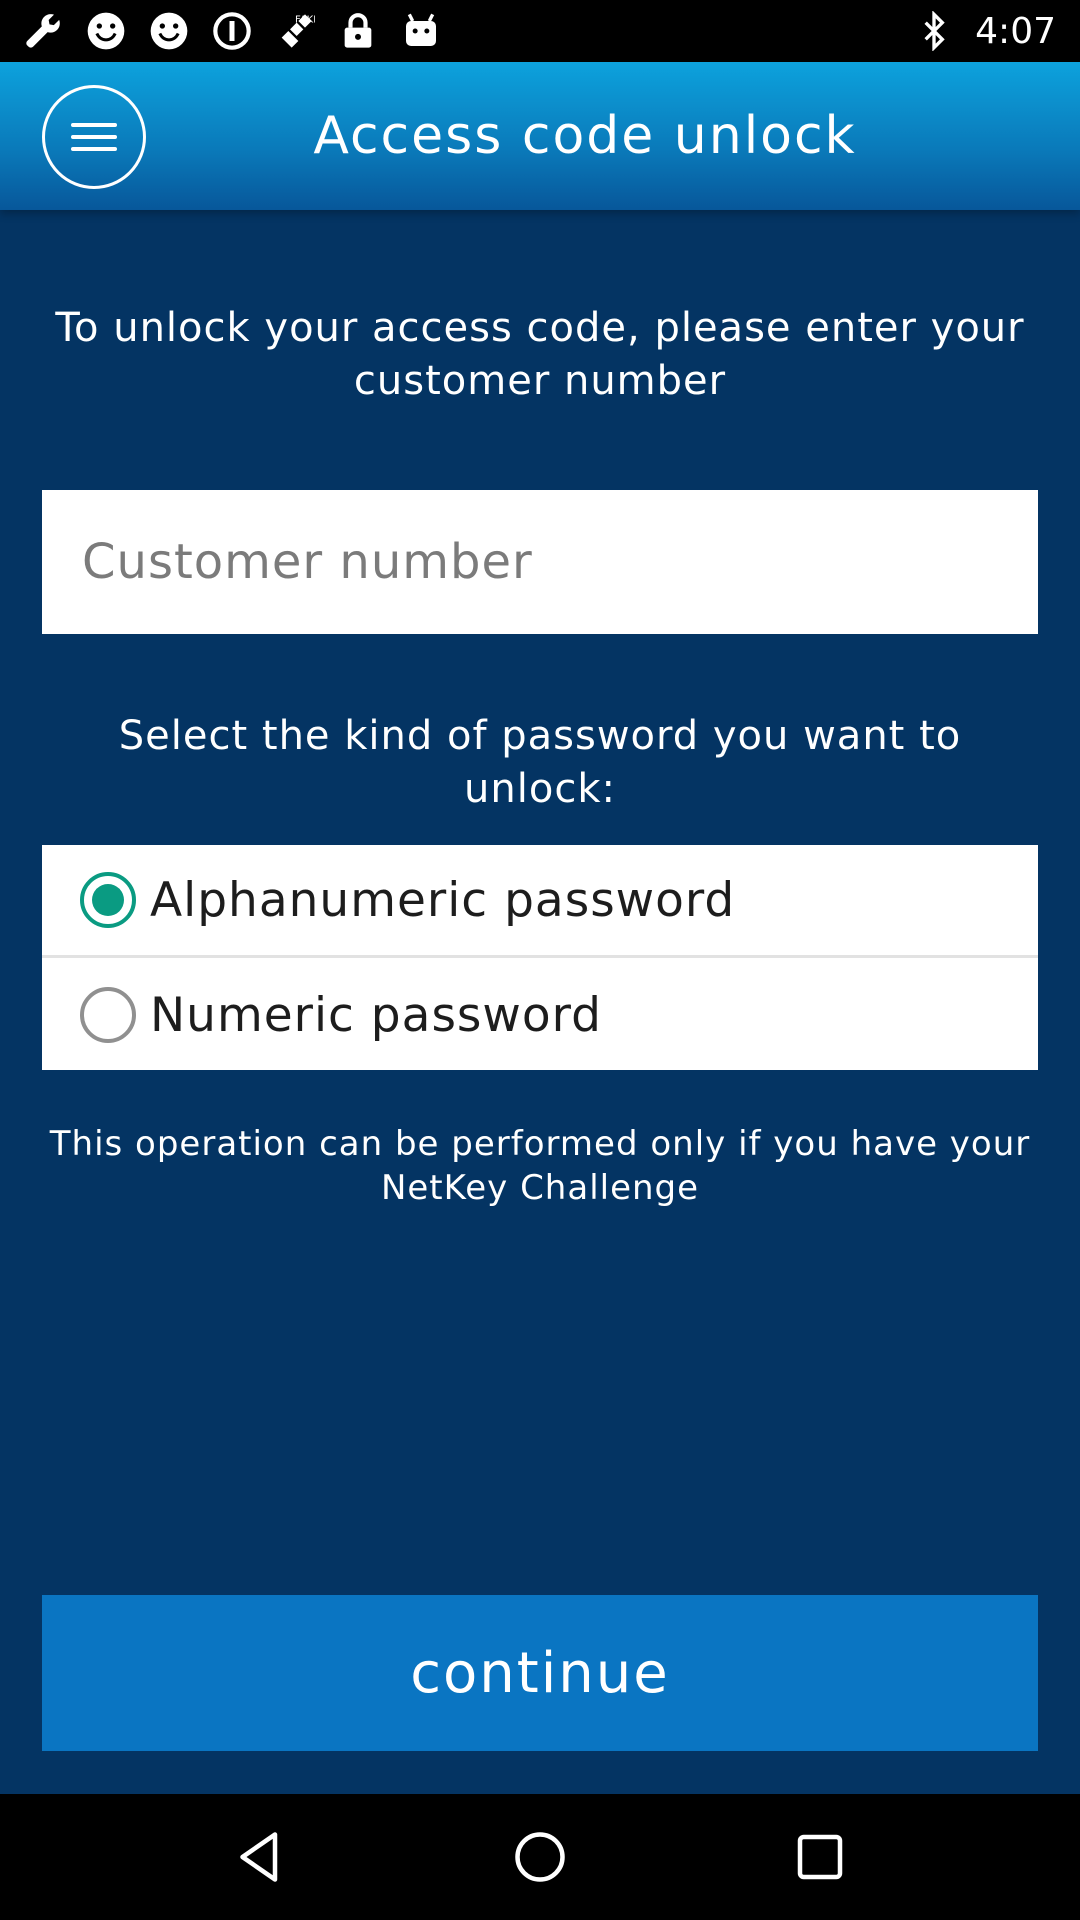  Describe the element at coordinates (232, 31) in the screenshot. I see `info-circle-icon` at that location.